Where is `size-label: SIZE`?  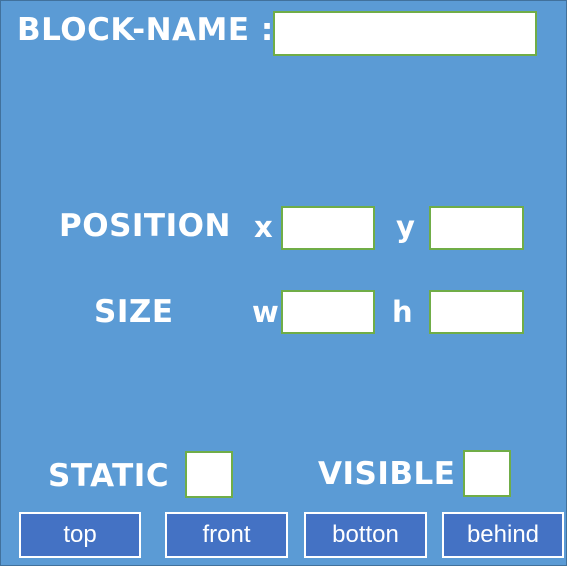
size-label: SIZE is located at coordinates (134, 312).